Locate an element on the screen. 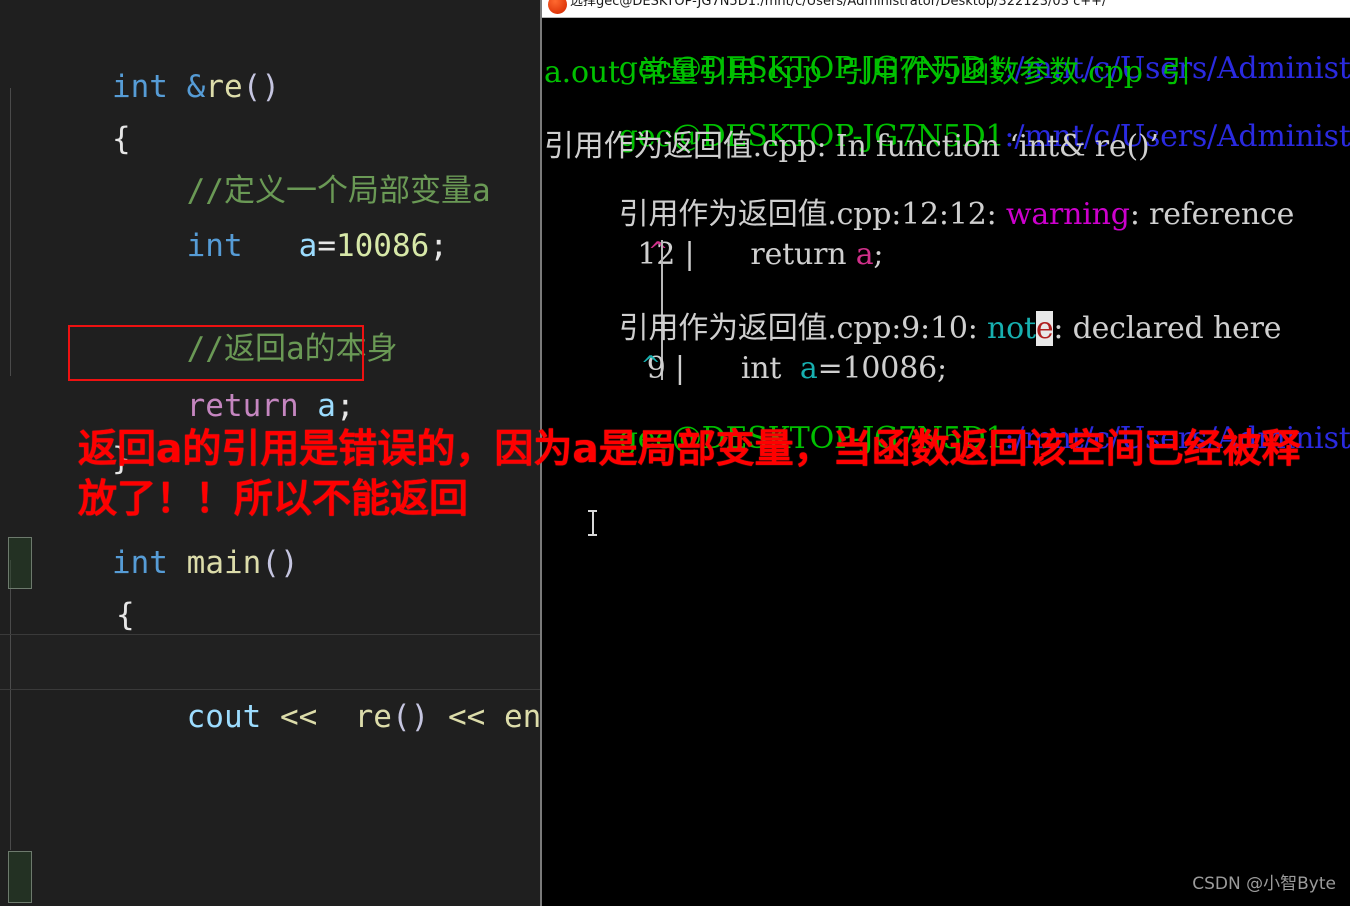  prompt-path: :/mnt/c/Users/Administrat is located at coordinates (1177, 438).